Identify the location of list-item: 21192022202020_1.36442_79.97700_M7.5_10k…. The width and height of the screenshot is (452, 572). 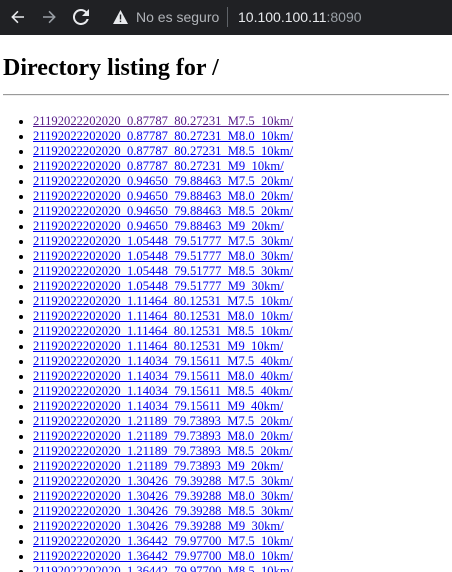
(155, 541).